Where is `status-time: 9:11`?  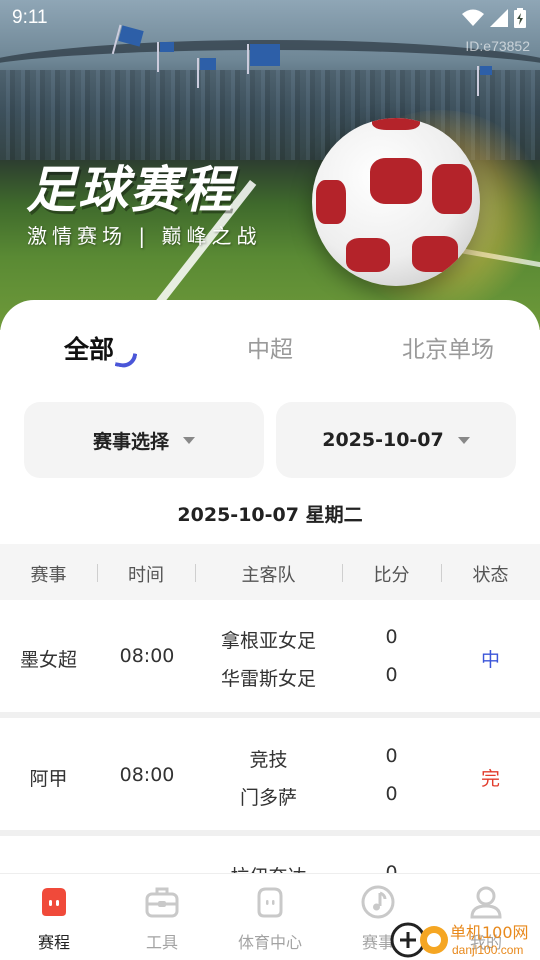
status-time: 9:11 is located at coordinates (30, 17).